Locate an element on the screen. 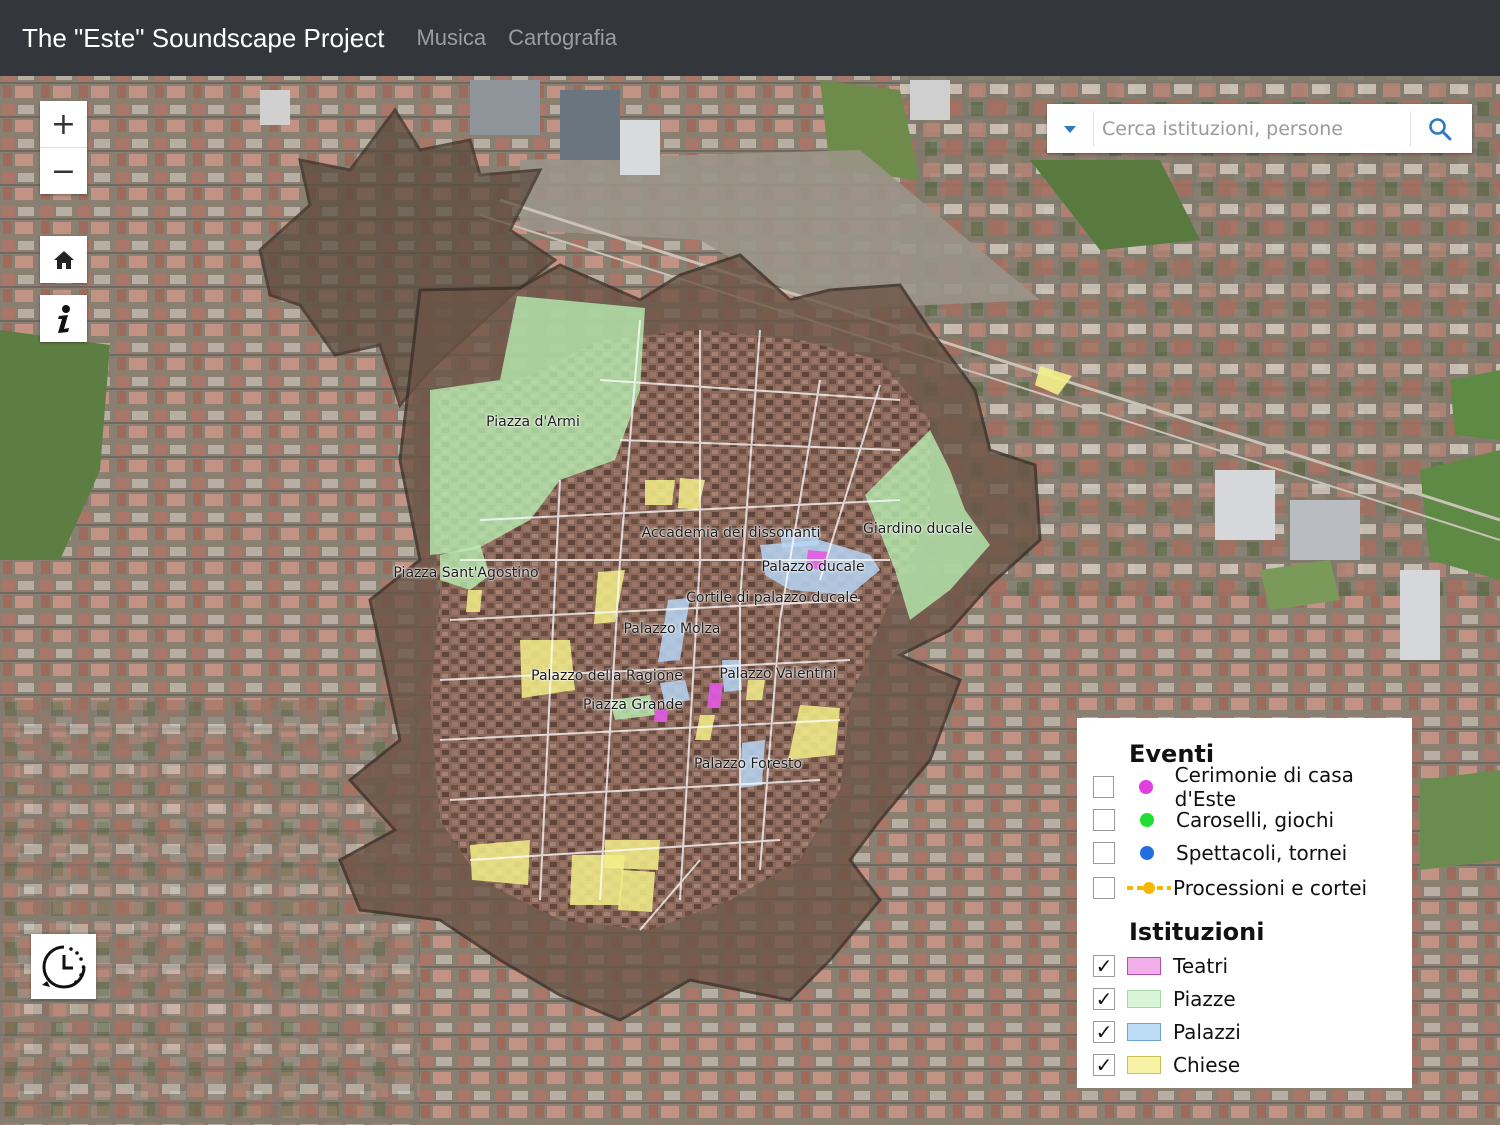 The width and height of the screenshot is (1500, 1125). history-clock-icon is located at coordinates (63, 966).